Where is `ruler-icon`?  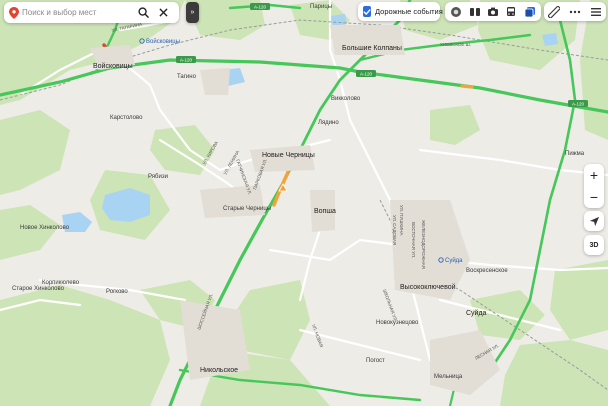 ruler-icon is located at coordinates (554, 11).